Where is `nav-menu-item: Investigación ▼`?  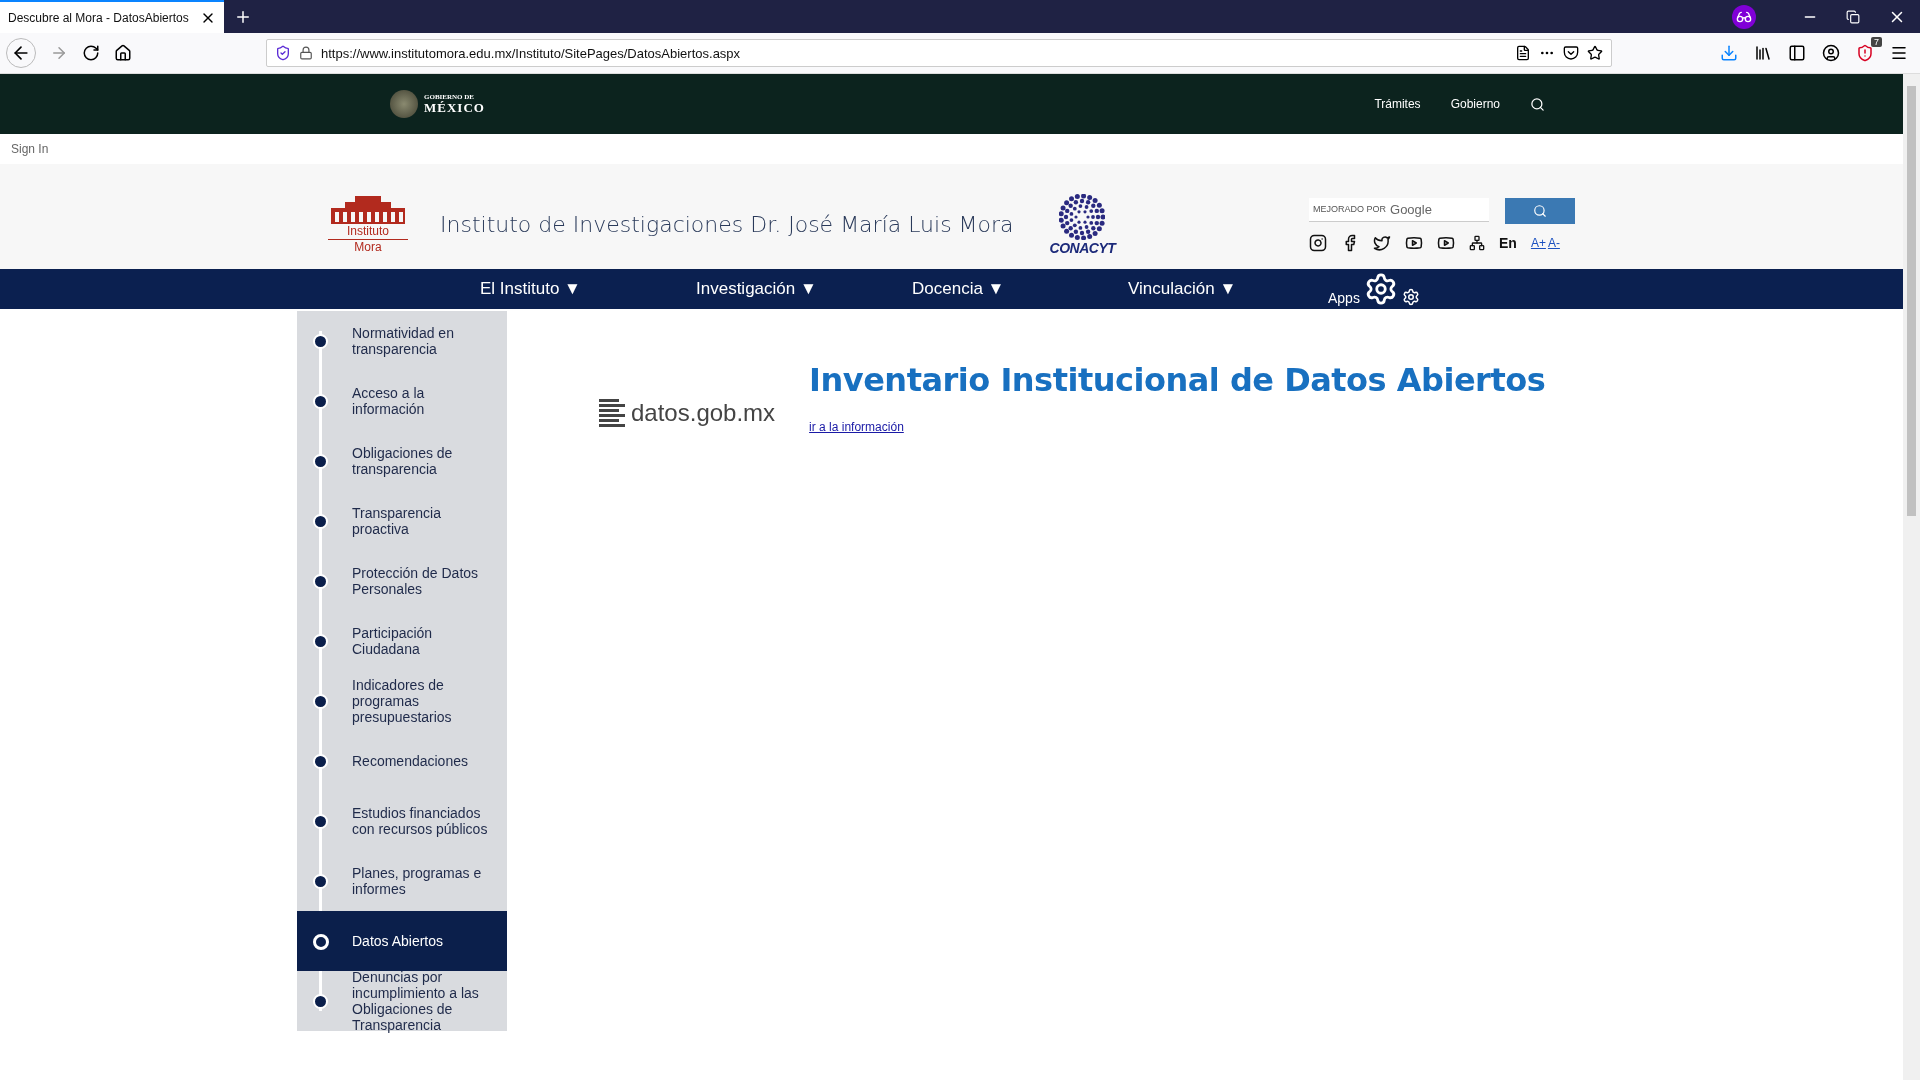
nav-menu-item: Investigación ▼ is located at coordinates (804, 289).